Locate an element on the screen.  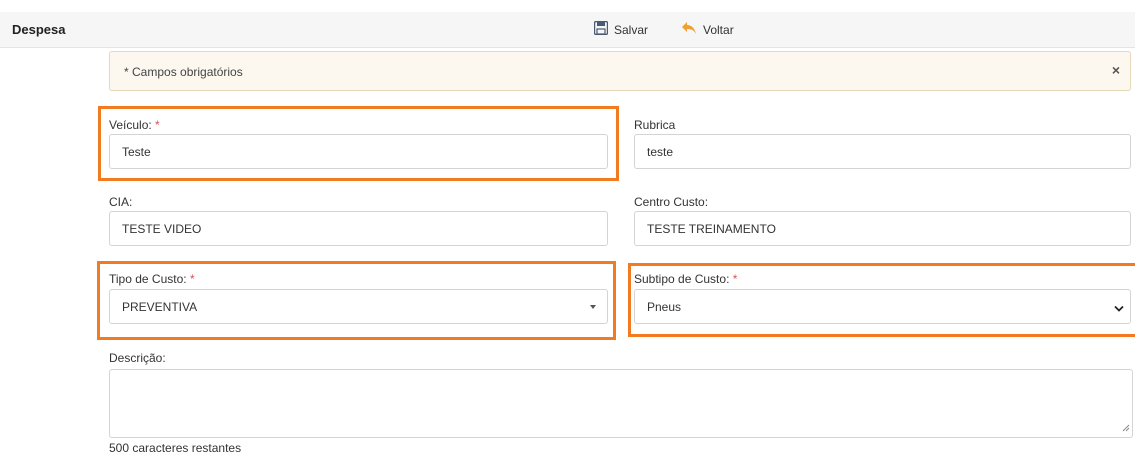
cia-value: TESTE VIDEO is located at coordinates (162, 229).